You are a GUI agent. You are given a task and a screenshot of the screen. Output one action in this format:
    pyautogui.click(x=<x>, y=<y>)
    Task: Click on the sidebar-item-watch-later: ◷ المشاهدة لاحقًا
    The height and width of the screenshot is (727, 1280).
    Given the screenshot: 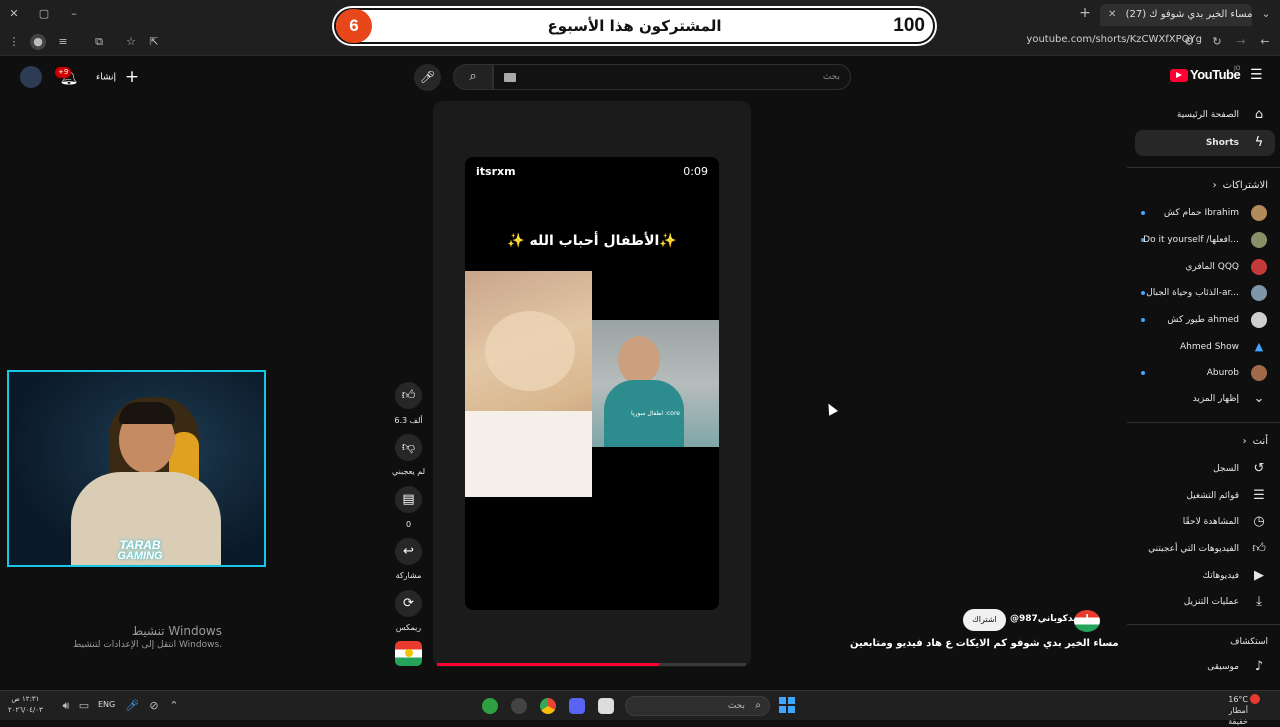 What is the action you would take?
    pyautogui.click(x=1205, y=522)
    